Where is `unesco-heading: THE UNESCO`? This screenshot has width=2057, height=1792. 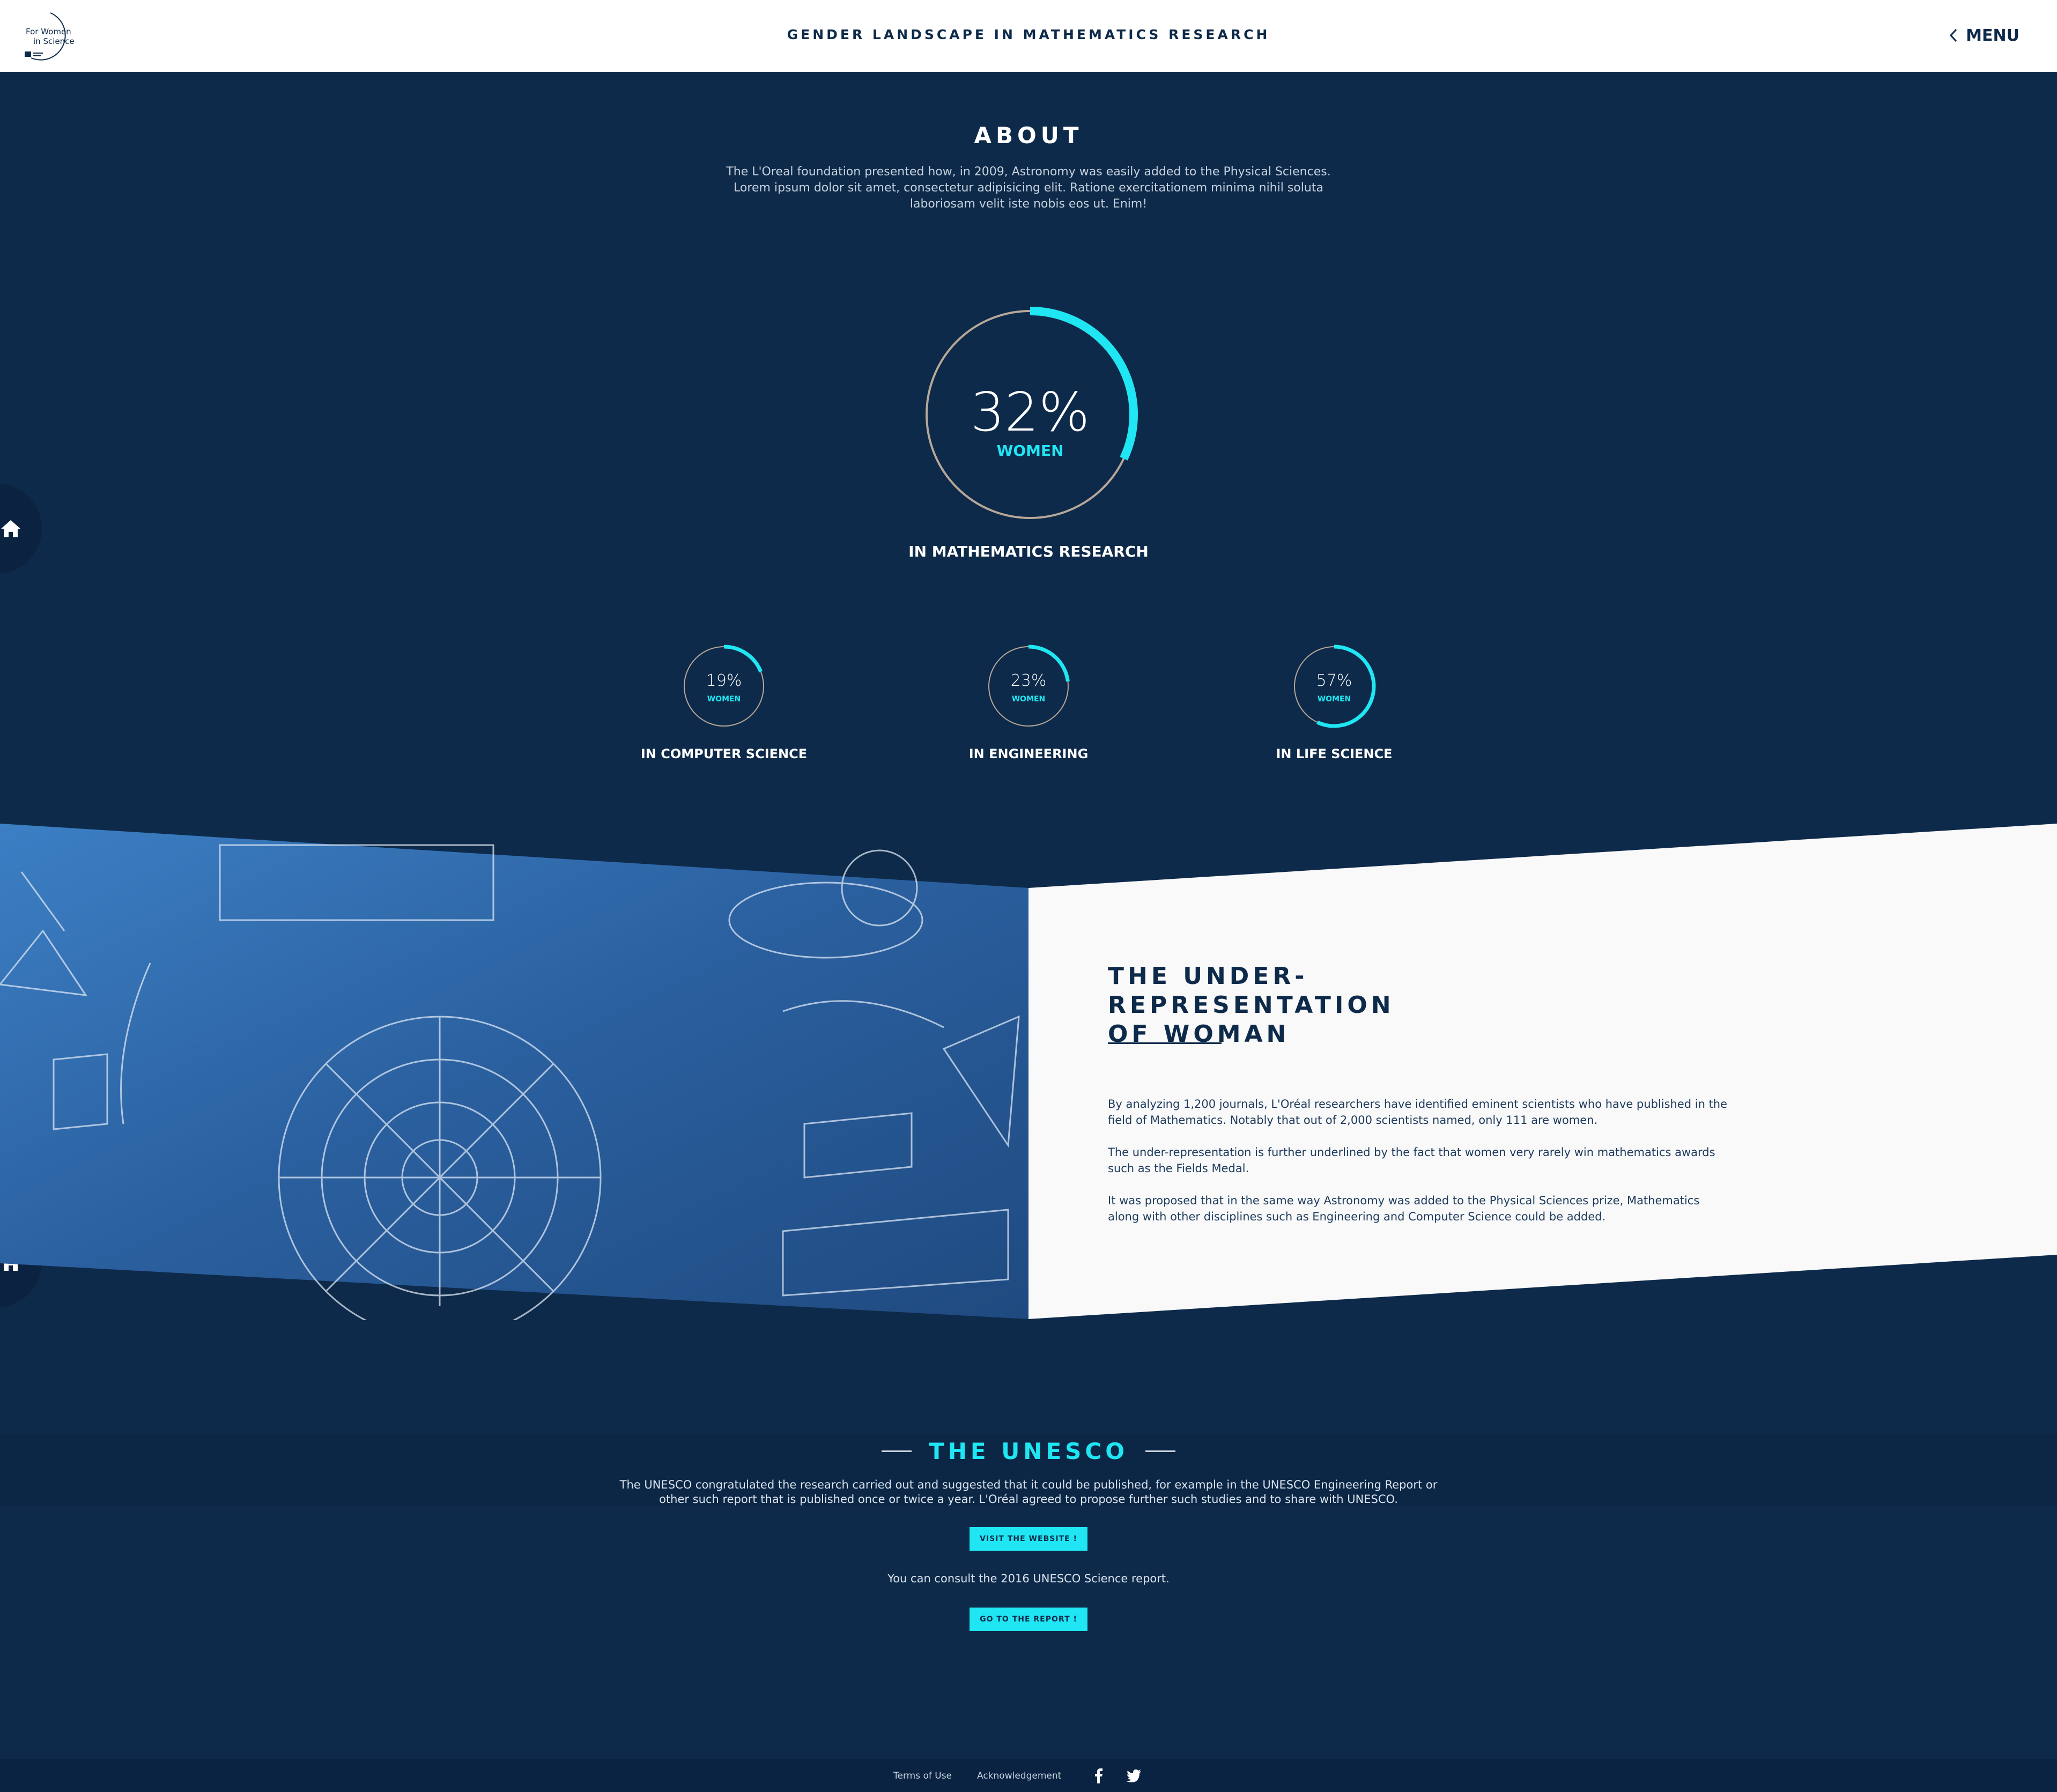 unesco-heading: THE UNESCO is located at coordinates (1028, 1451).